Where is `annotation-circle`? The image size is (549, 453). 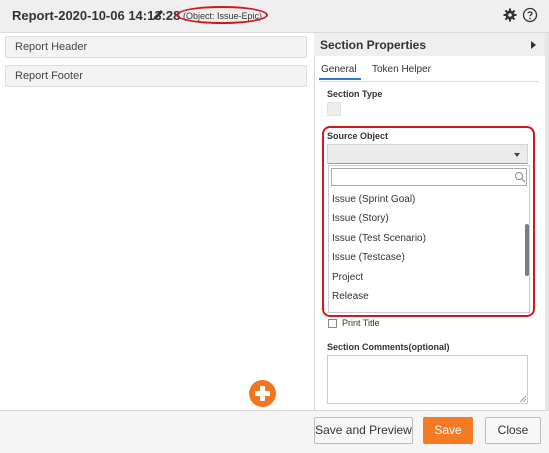 annotation-circle is located at coordinates (222, 15).